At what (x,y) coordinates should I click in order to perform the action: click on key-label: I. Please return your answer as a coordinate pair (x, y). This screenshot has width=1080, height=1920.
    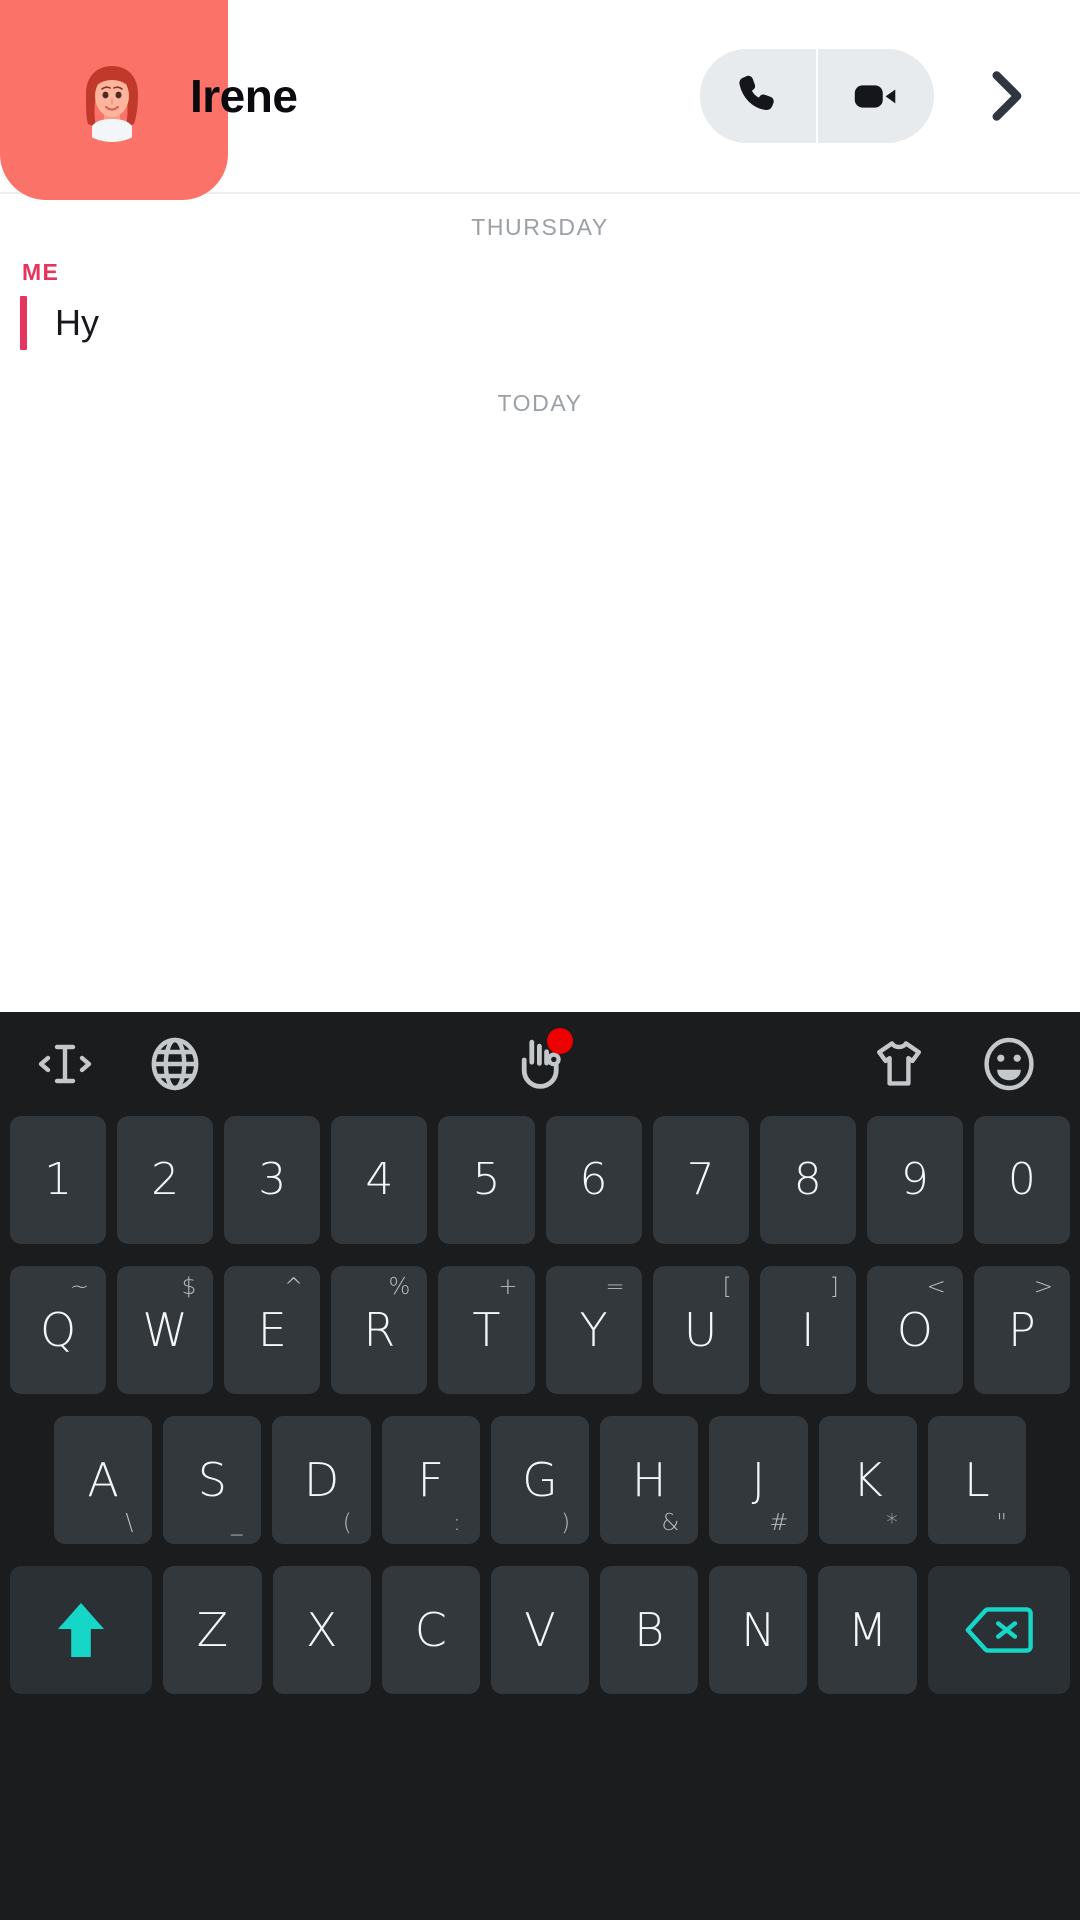
    Looking at the image, I should click on (807, 1330).